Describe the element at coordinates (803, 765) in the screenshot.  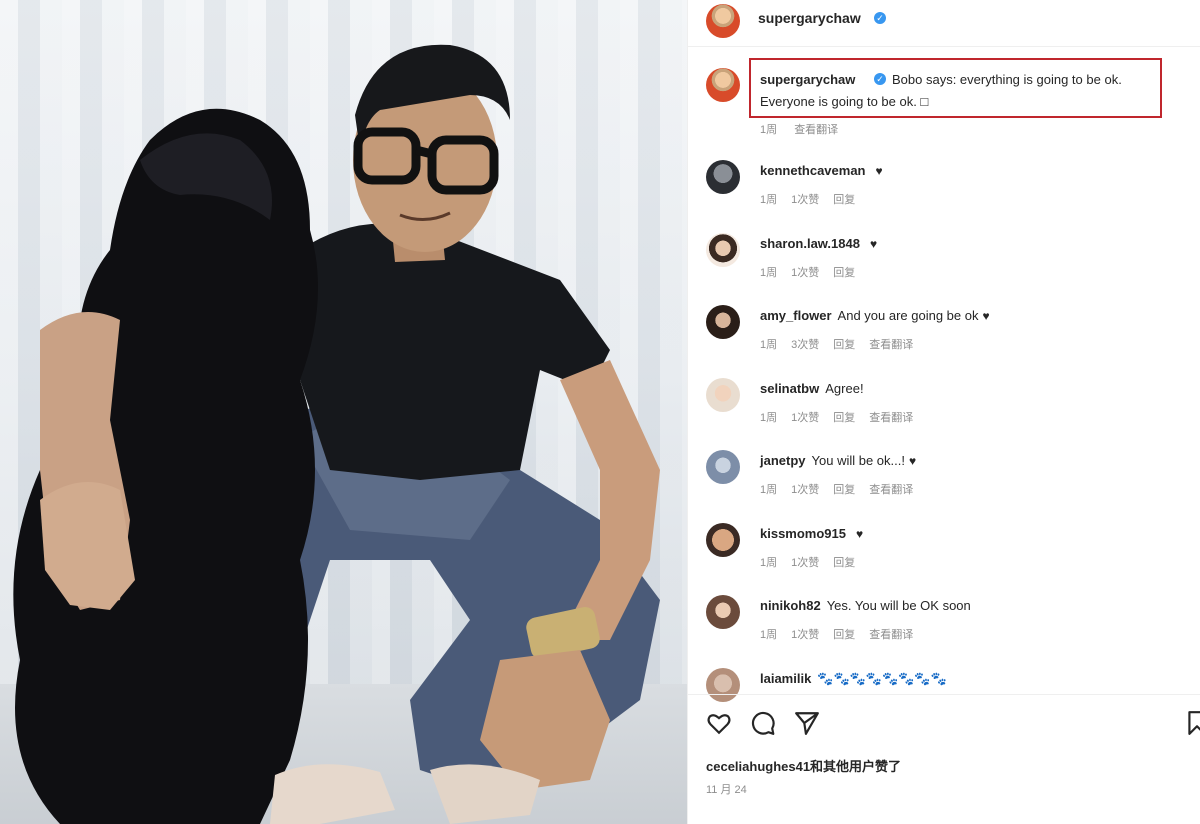
I see `likes-summary: ceceliahughes41和其他用户赞了` at that location.